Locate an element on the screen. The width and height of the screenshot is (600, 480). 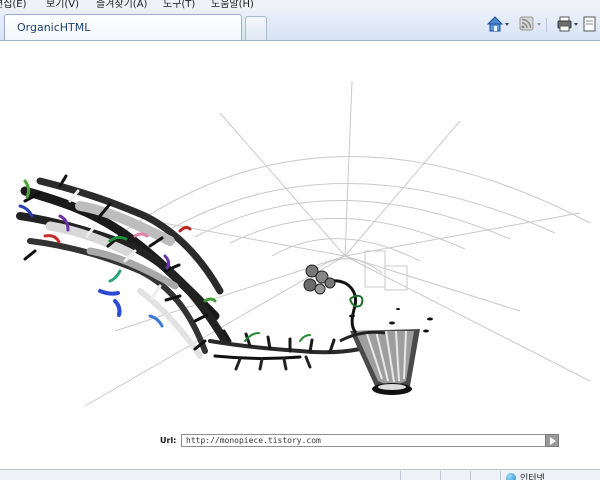
feeds-button is located at coordinates (530, 24).